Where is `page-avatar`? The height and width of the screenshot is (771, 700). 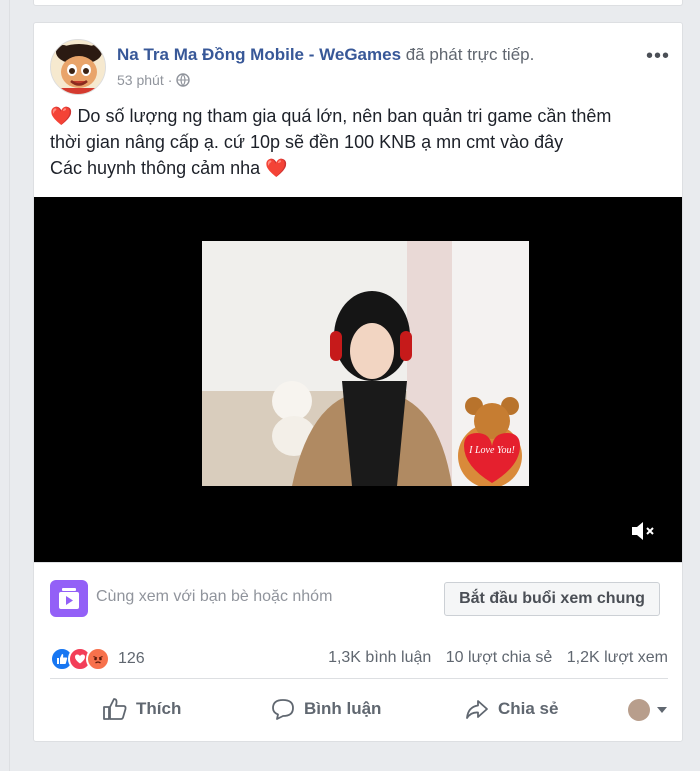 page-avatar is located at coordinates (78, 67).